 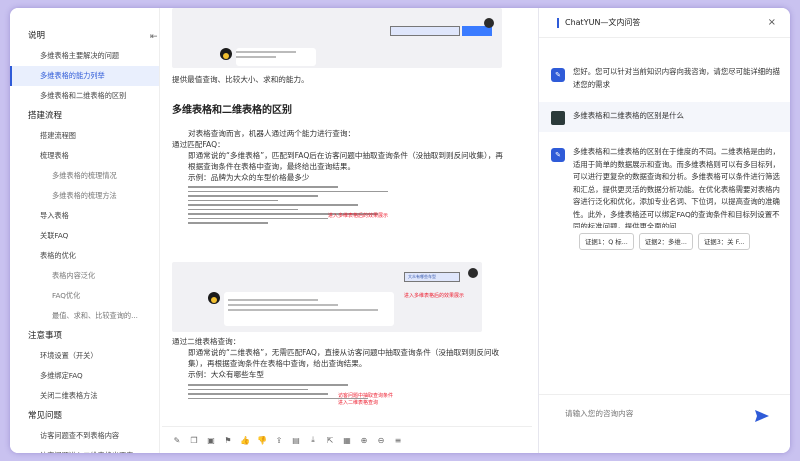 What do you see at coordinates (245, 440) in the screenshot?
I see `thumb-up-icon: 👍` at bounding box center [245, 440].